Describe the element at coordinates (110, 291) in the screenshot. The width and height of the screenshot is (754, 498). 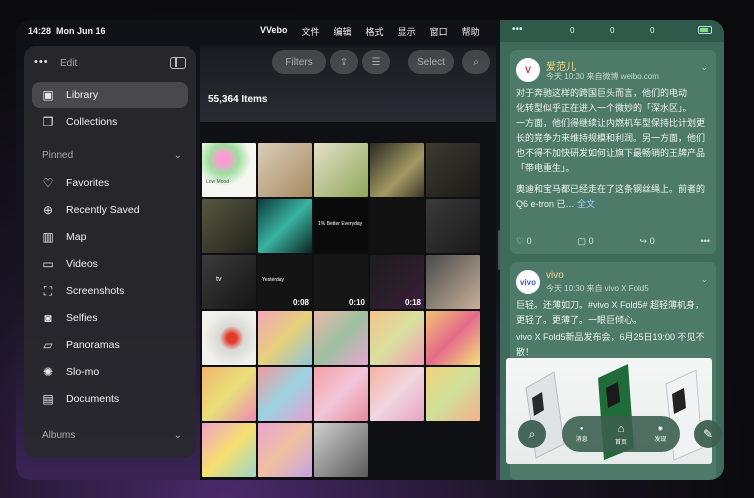
I see `sidebar-item-screenshots: ⛶ Screenshots` at that location.